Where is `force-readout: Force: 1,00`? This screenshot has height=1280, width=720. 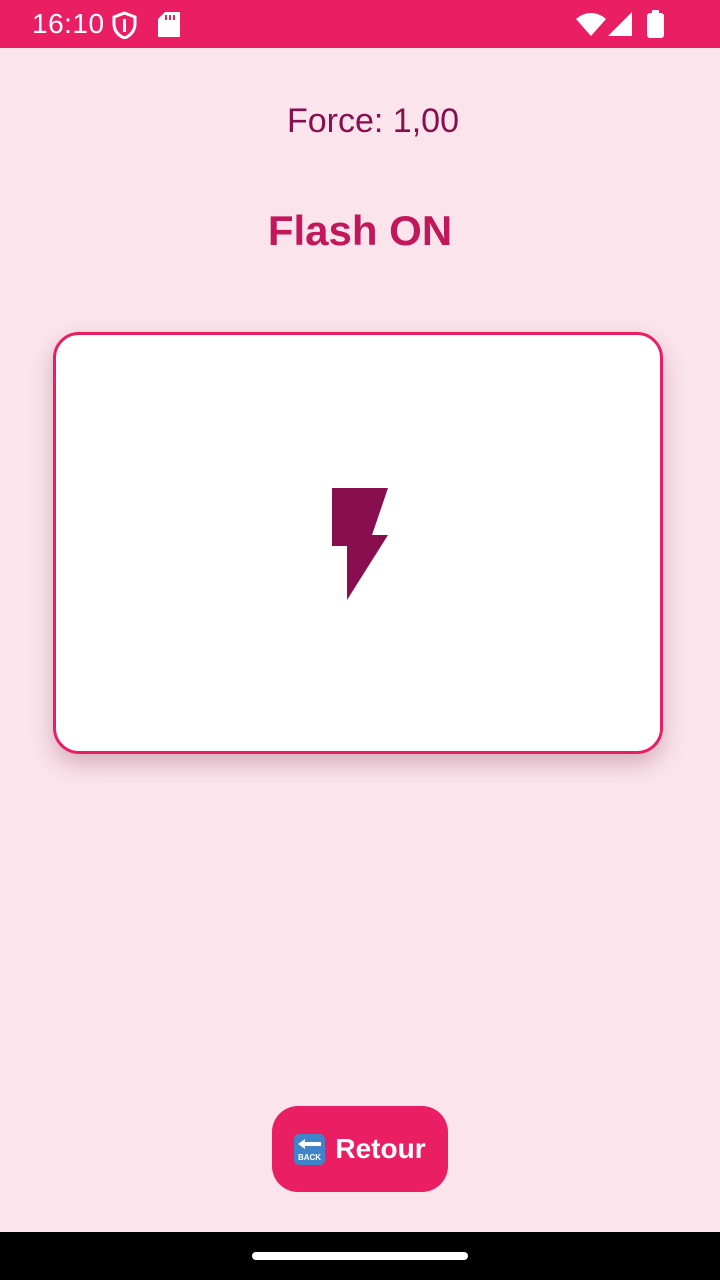
force-readout: Force: 1,00 is located at coordinates (373, 121).